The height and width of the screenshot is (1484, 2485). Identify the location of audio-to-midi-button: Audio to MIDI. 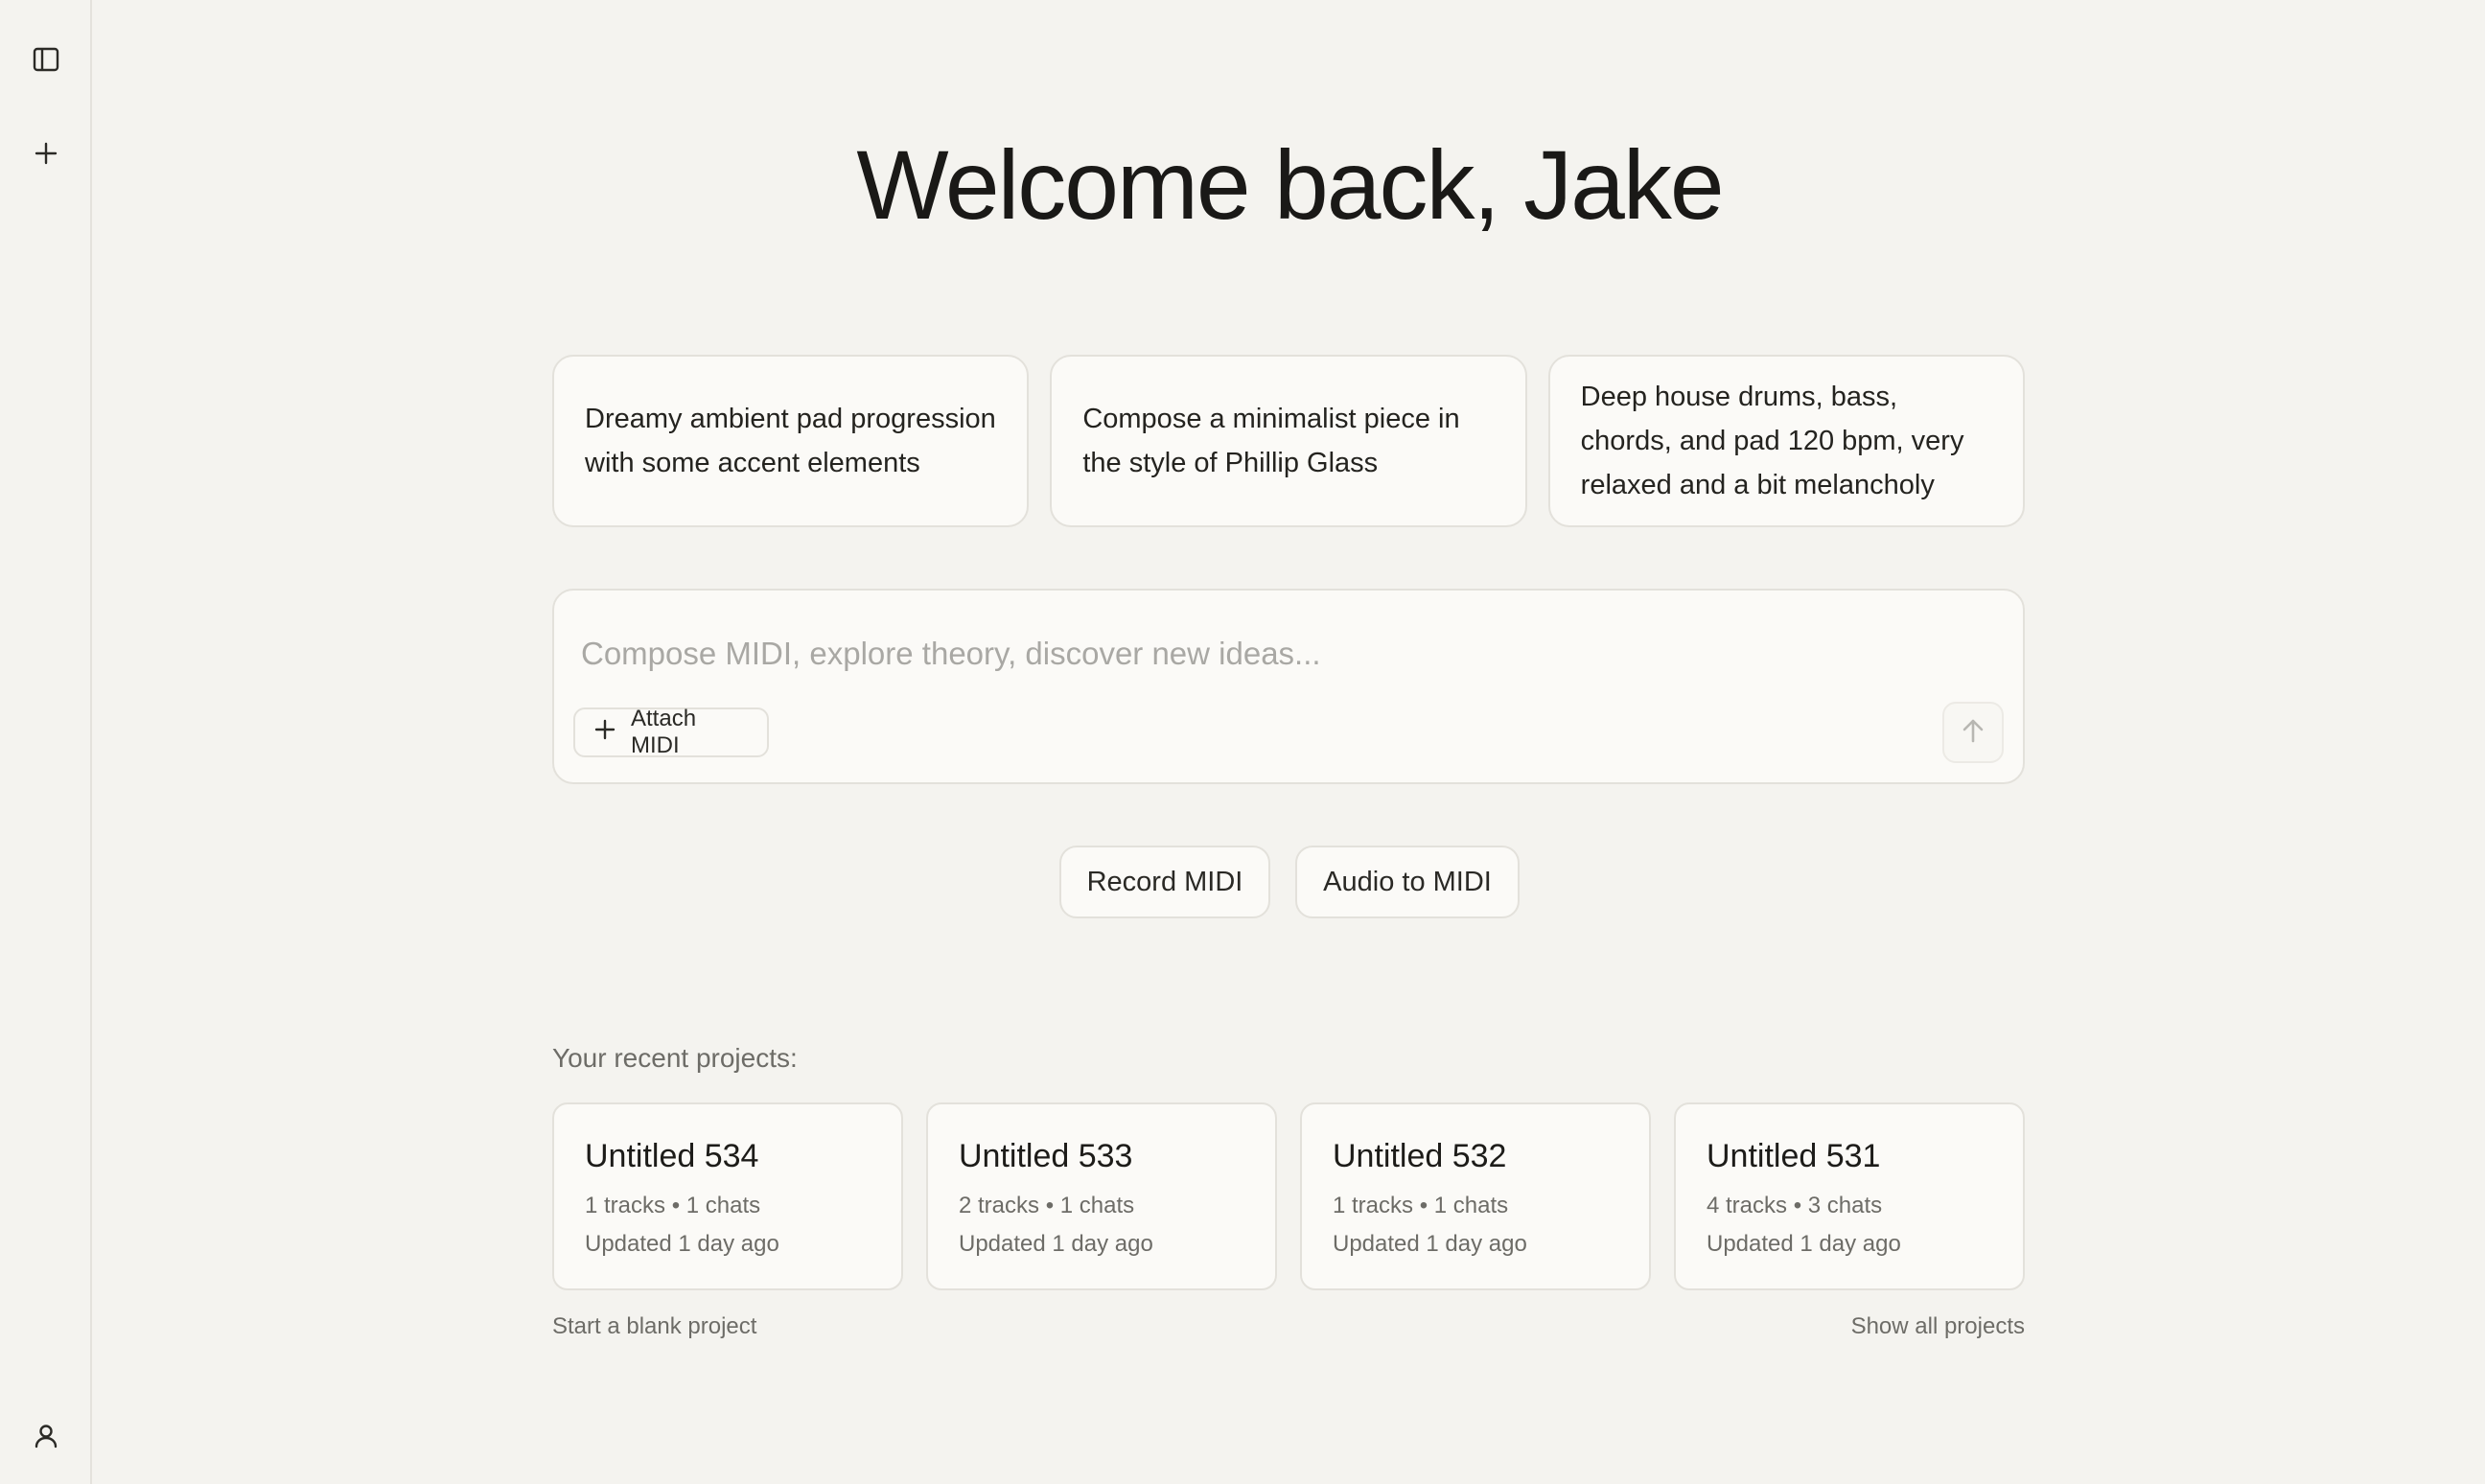
(1407, 882).